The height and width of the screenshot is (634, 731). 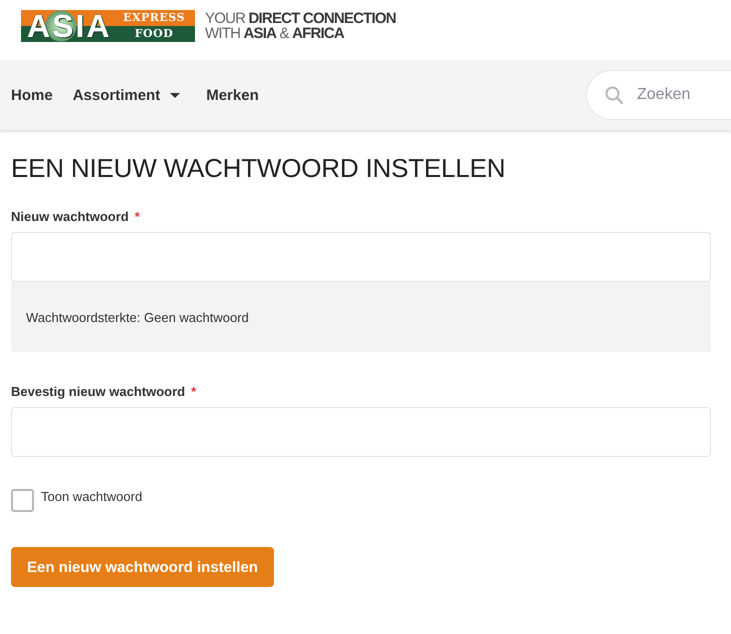 I want to click on tagline-text: WITH ASIA & AFRICA, so click(x=275, y=33).